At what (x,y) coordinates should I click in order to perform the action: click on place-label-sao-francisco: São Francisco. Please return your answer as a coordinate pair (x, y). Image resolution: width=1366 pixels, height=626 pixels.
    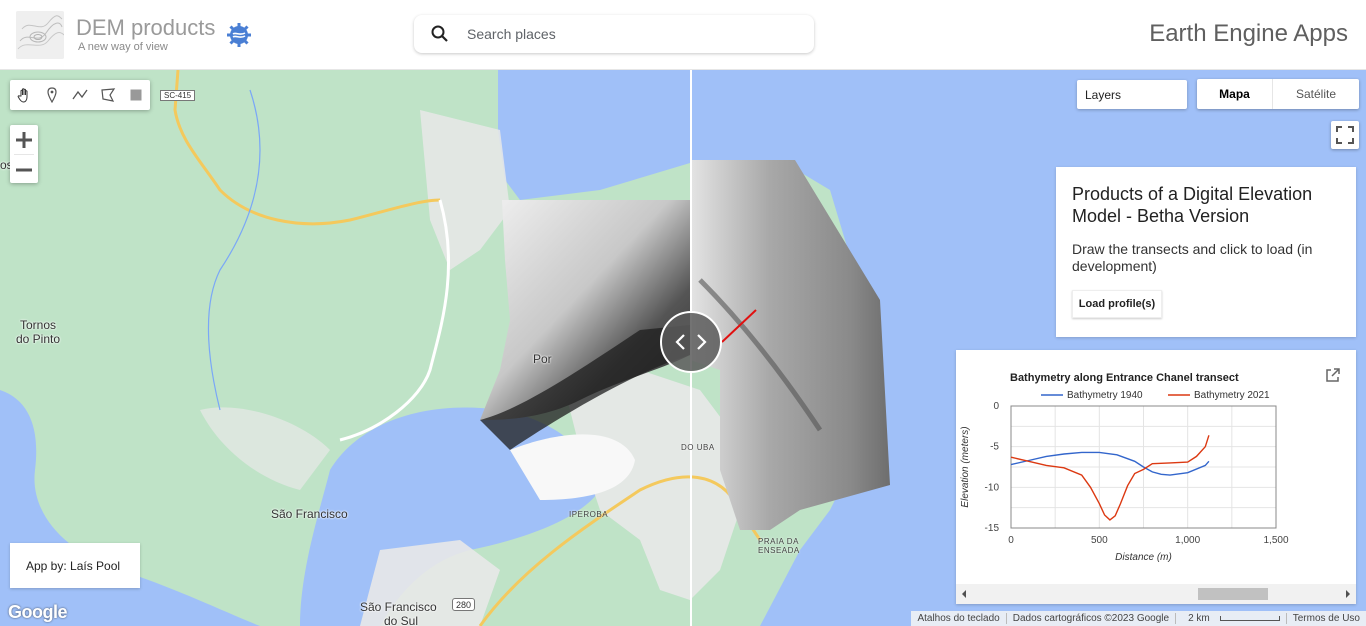
    Looking at the image, I should click on (309, 514).